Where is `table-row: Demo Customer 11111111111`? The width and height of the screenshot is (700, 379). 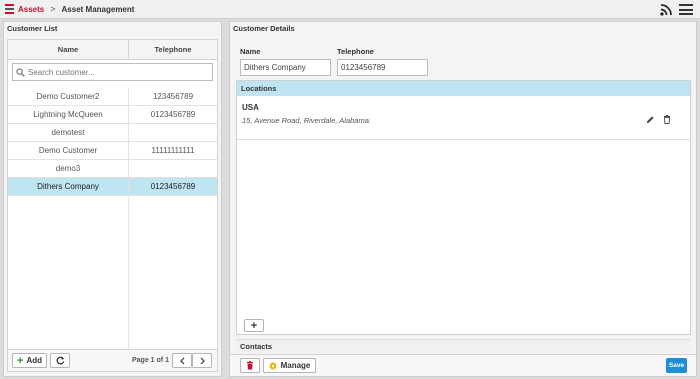
table-row: Demo Customer 11111111111 is located at coordinates (112, 151).